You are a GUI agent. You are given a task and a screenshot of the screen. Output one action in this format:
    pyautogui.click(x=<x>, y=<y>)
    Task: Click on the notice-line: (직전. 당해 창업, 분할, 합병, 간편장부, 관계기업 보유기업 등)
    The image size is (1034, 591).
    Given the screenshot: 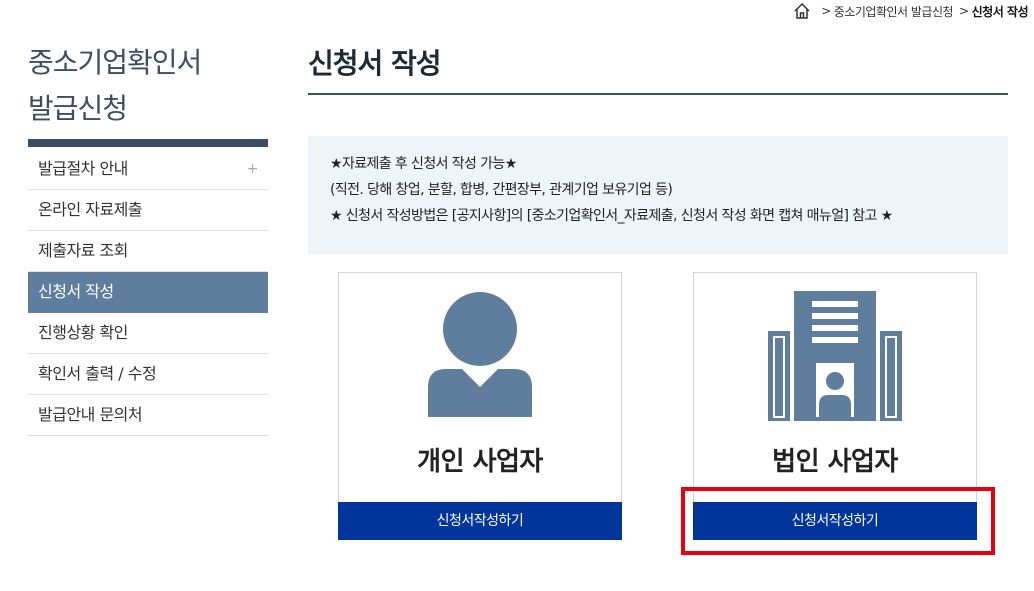 What is the action you would take?
    pyautogui.click(x=501, y=190)
    